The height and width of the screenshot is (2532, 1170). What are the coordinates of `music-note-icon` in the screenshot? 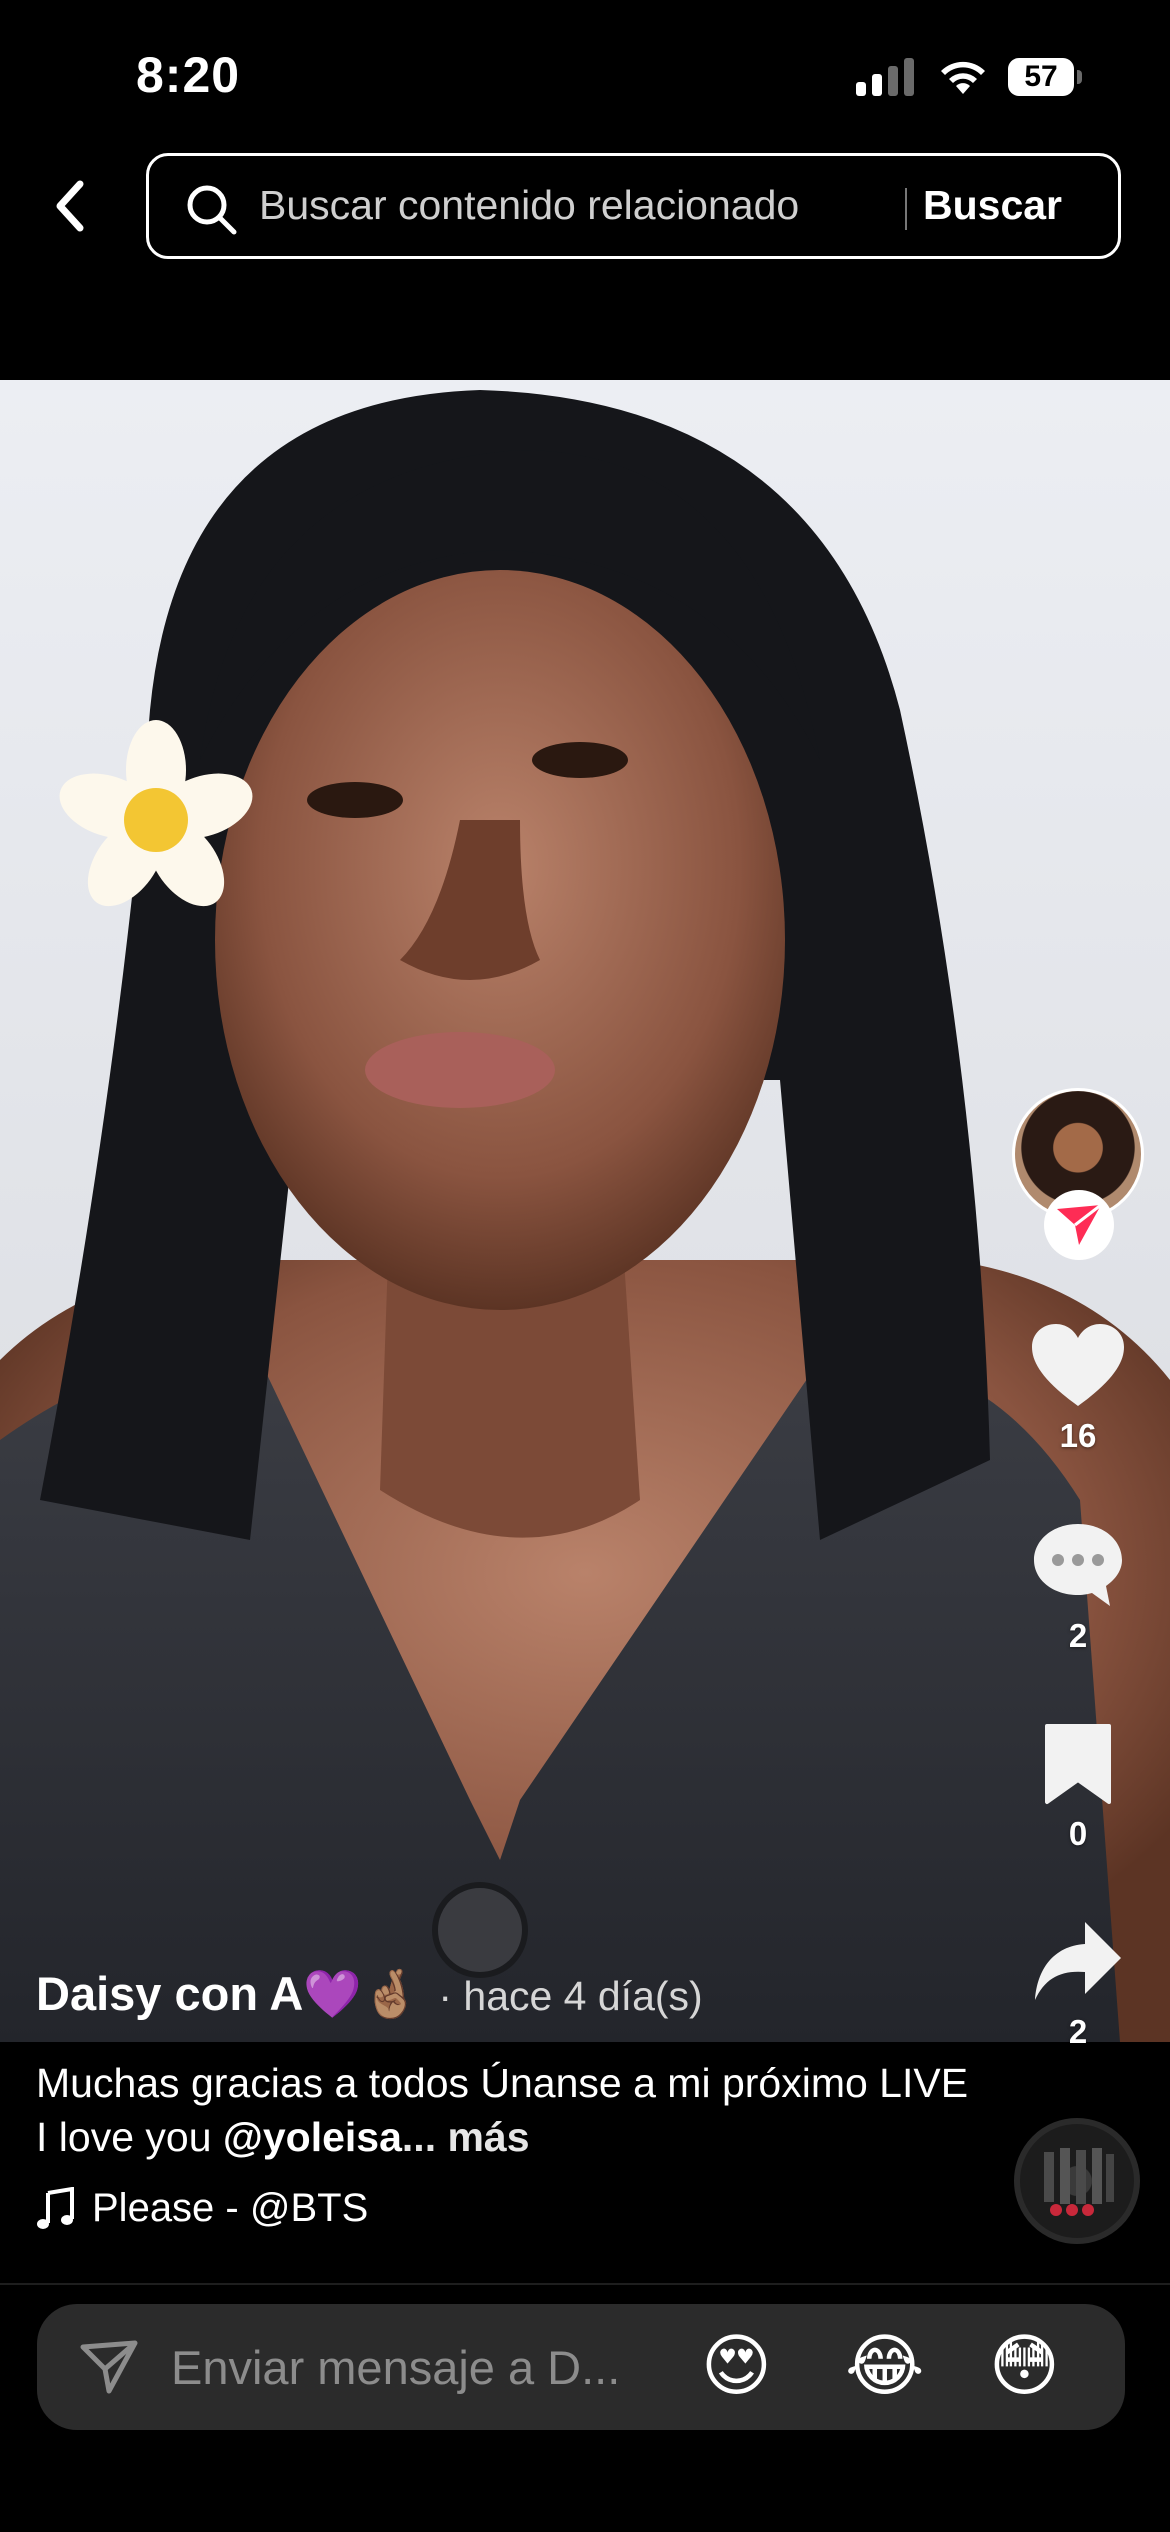 It's located at (55, 2207).